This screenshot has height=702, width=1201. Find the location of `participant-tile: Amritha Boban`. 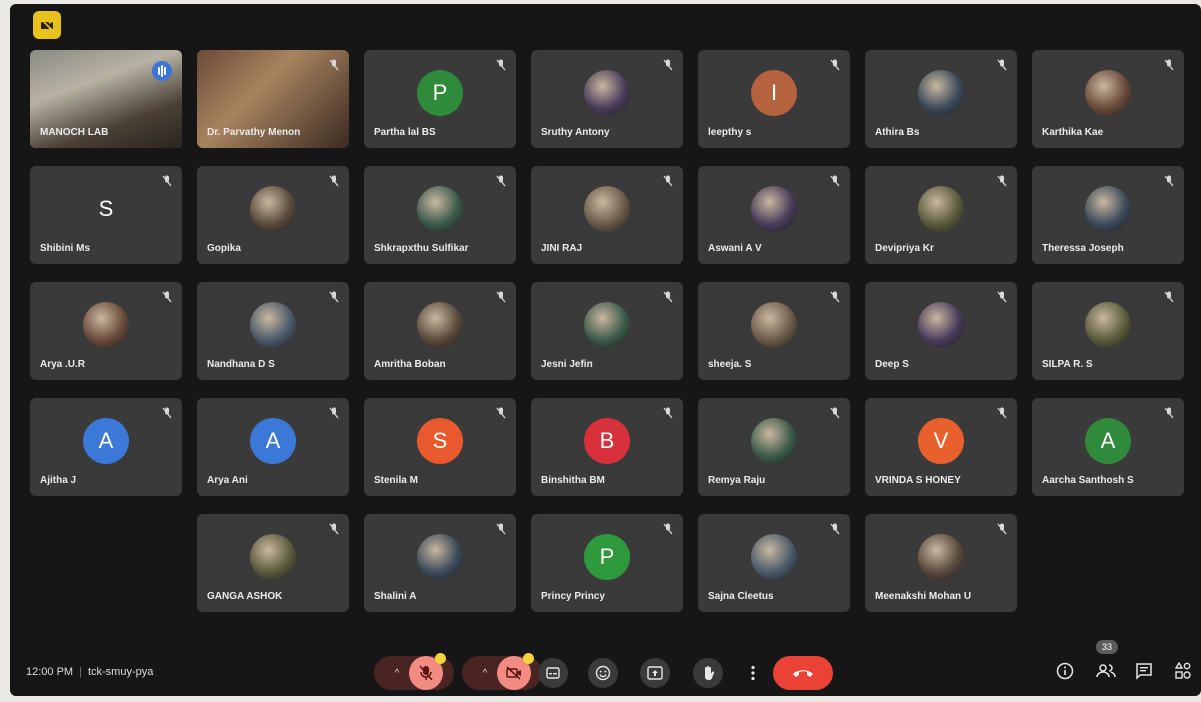

participant-tile: Amritha Boban is located at coordinates (440, 331).